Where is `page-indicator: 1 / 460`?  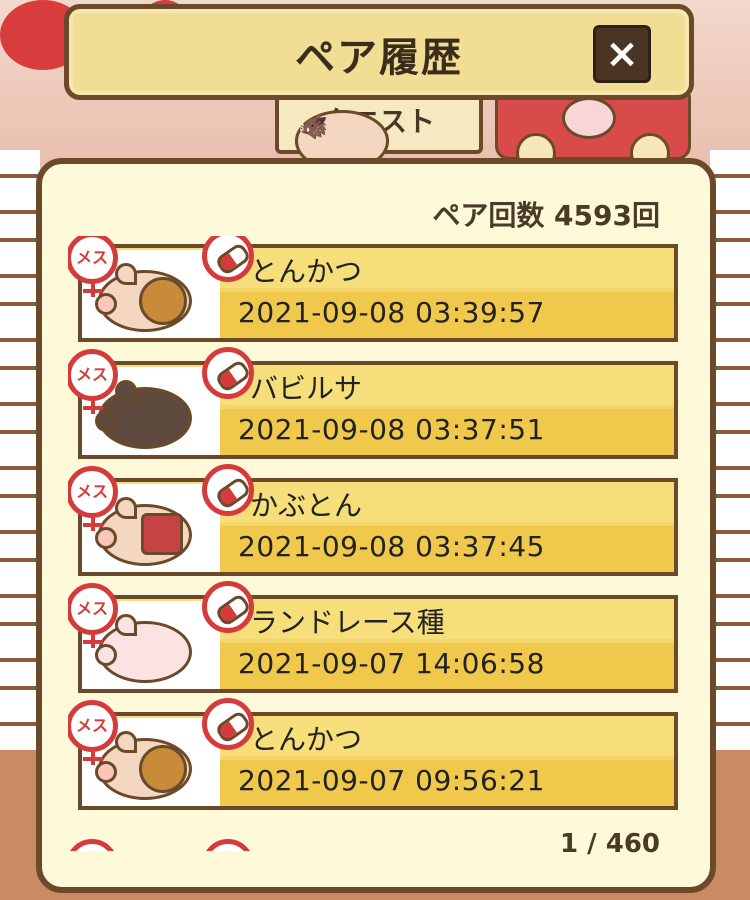 page-indicator: 1 / 460 is located at coordinates (610, 844).